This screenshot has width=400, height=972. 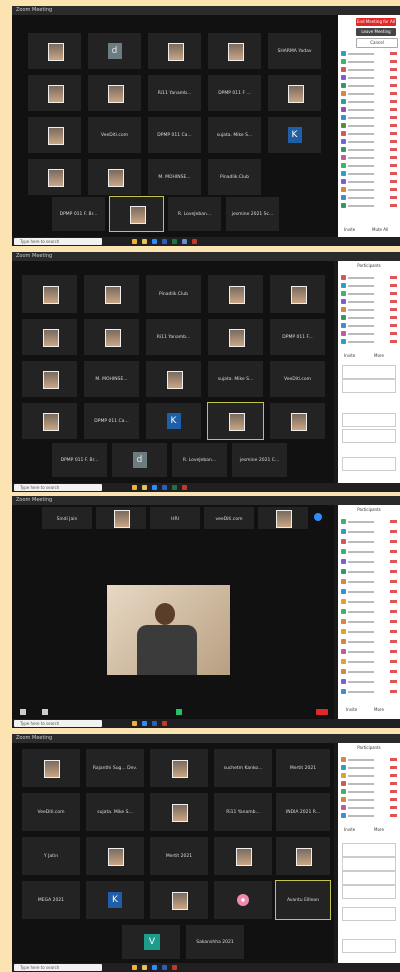 What do you see at coordinates (51, 856) in the screenshot?
I see `participant-tile: Y Jatin` at bounding box center [51, 856].